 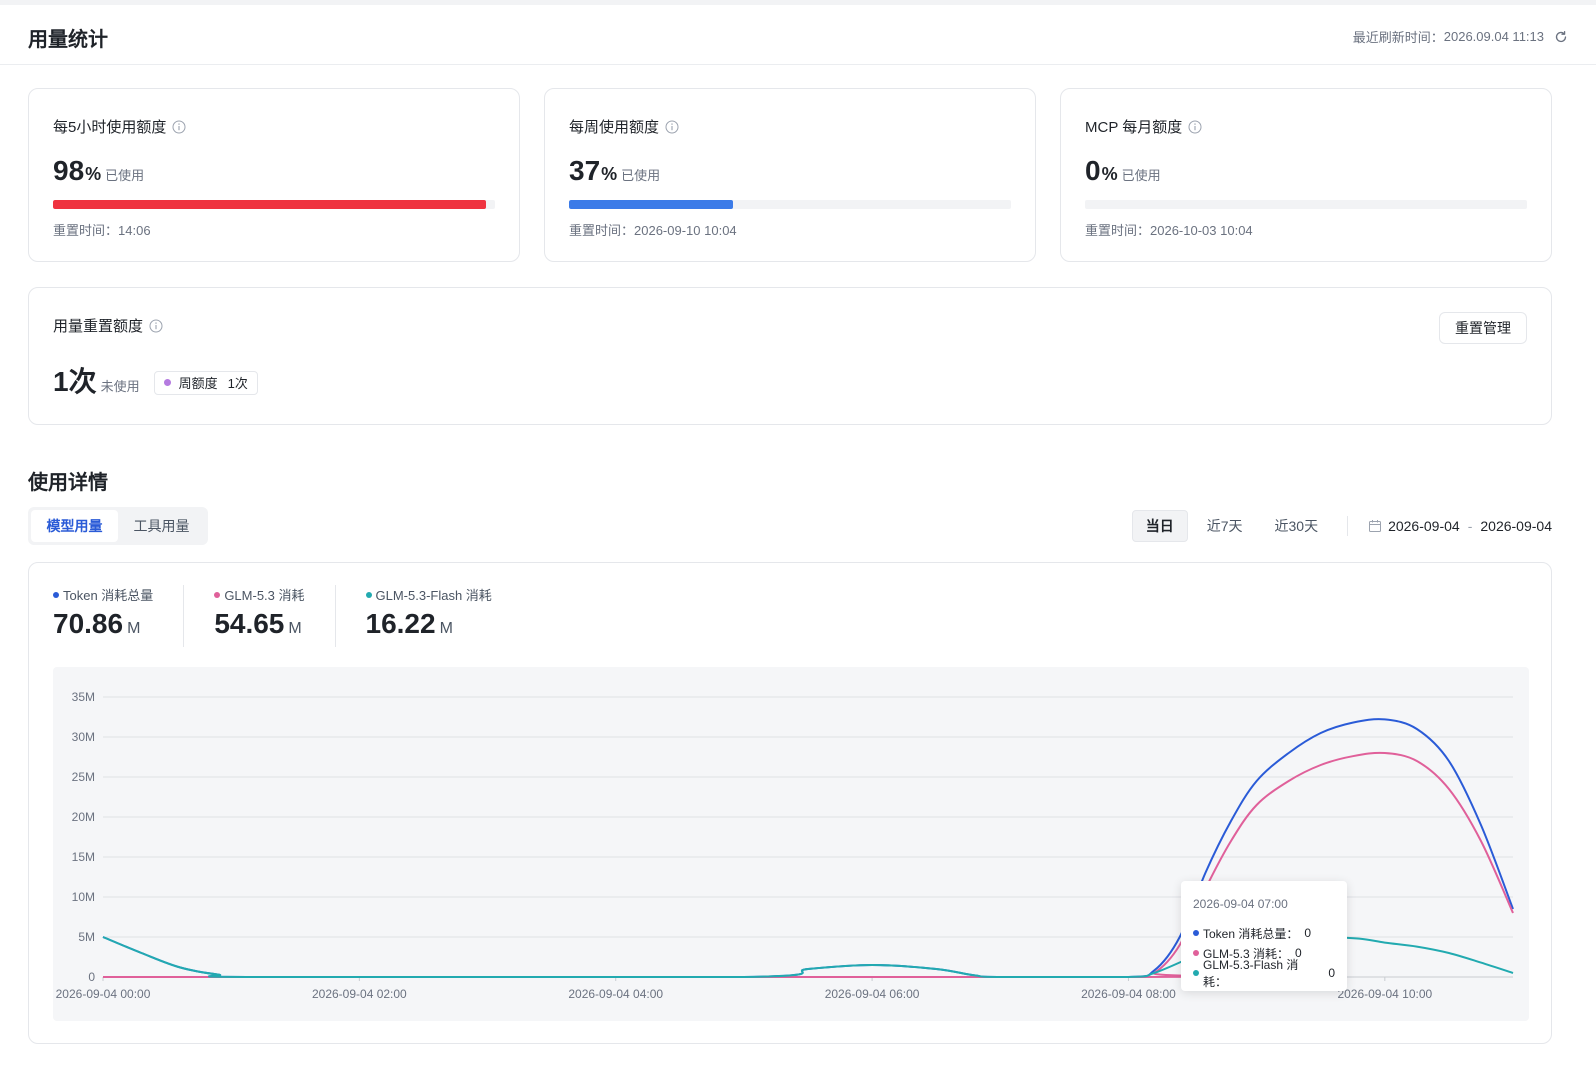 What do you see at coordinates (400, 623) in the screenshot?
I see `stat-value: 16.22` at bounding box center [400, 623].